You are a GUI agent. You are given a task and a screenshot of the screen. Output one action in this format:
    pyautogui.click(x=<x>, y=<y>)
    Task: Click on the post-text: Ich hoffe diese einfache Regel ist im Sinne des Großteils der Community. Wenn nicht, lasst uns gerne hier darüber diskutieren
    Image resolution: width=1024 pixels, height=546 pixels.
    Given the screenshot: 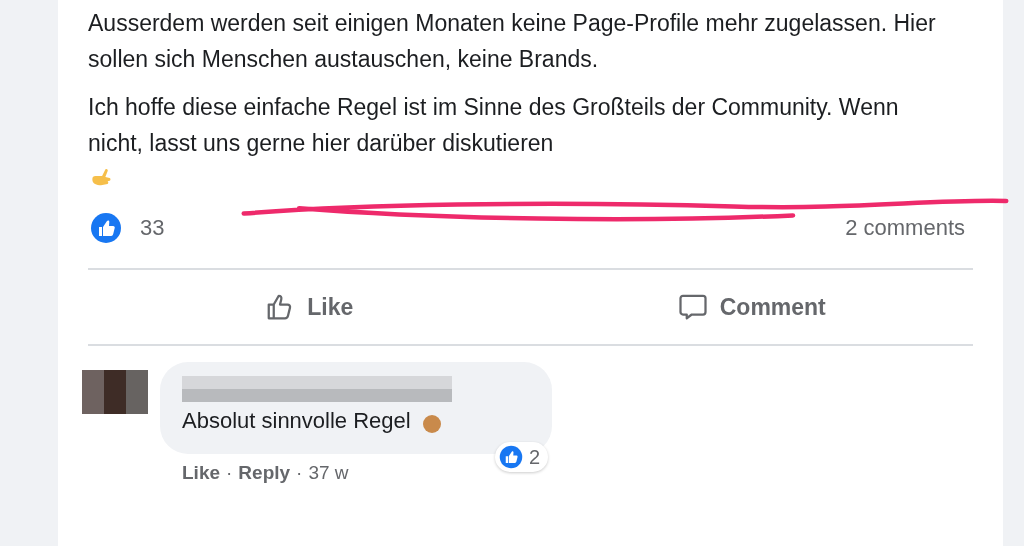 What is the action you would take?
    pyautogui.click(x=494, y=125)
    